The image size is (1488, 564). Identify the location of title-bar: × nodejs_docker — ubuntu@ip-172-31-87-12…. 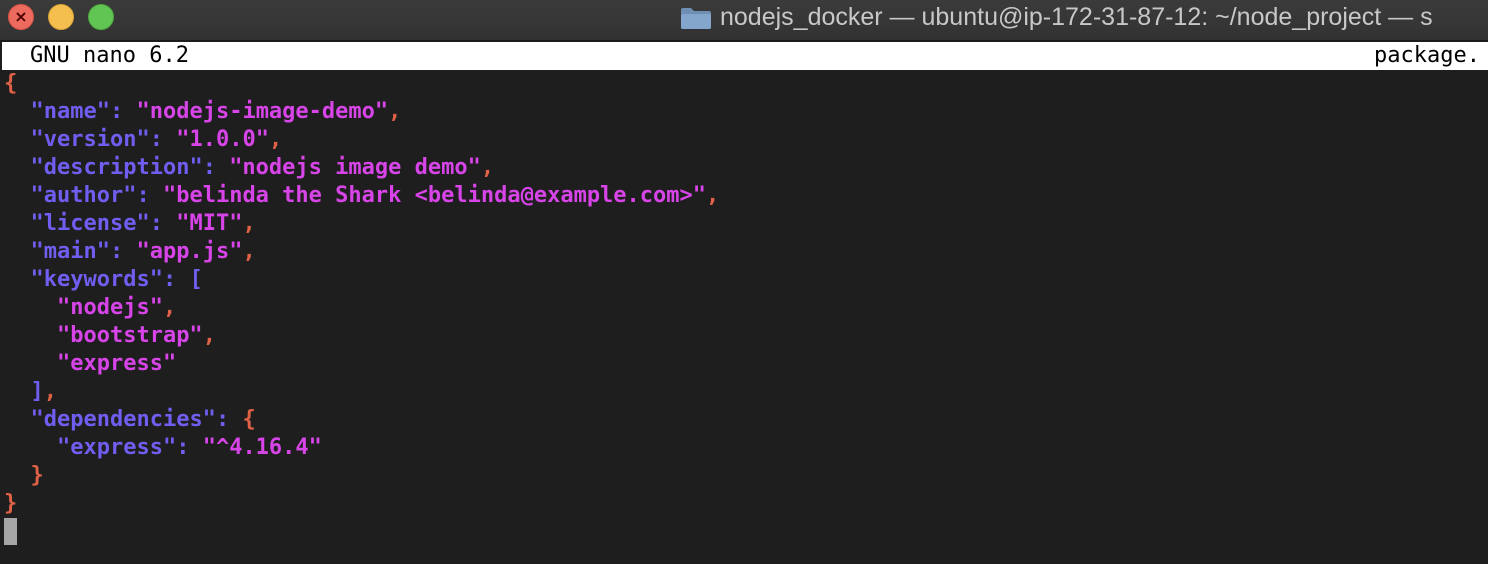
(744, 20).